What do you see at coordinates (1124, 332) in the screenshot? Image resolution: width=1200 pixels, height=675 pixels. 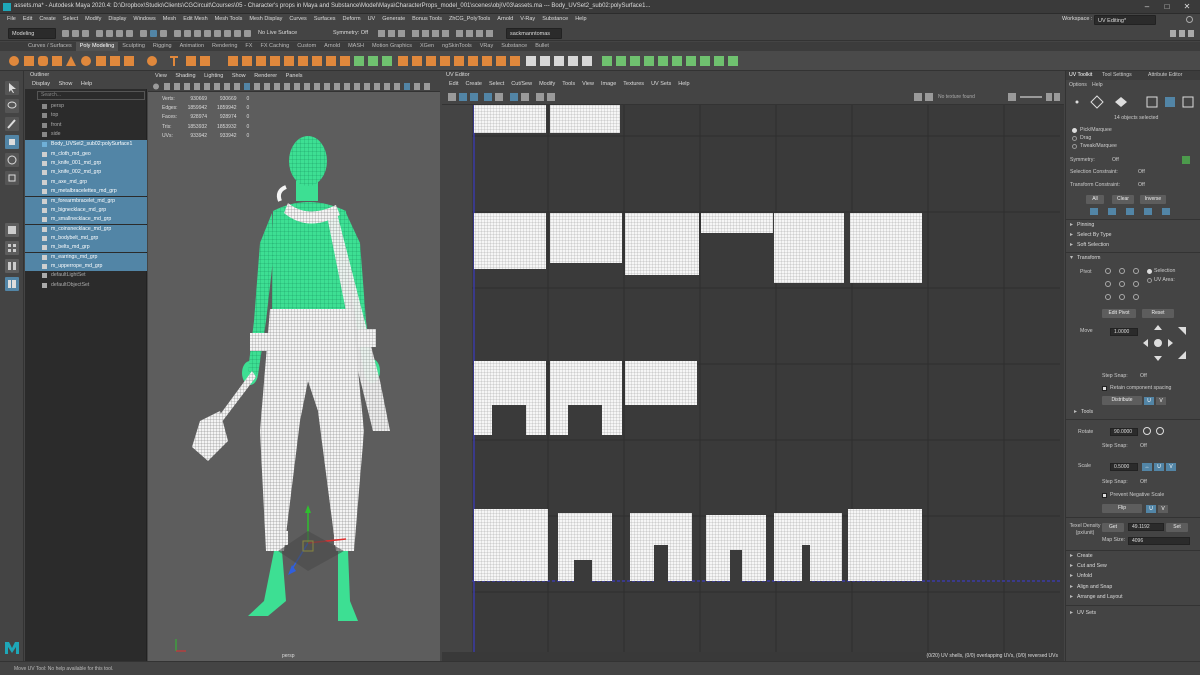 I see `move-value-field: 1.0000` at bounding box center [1124, 332].